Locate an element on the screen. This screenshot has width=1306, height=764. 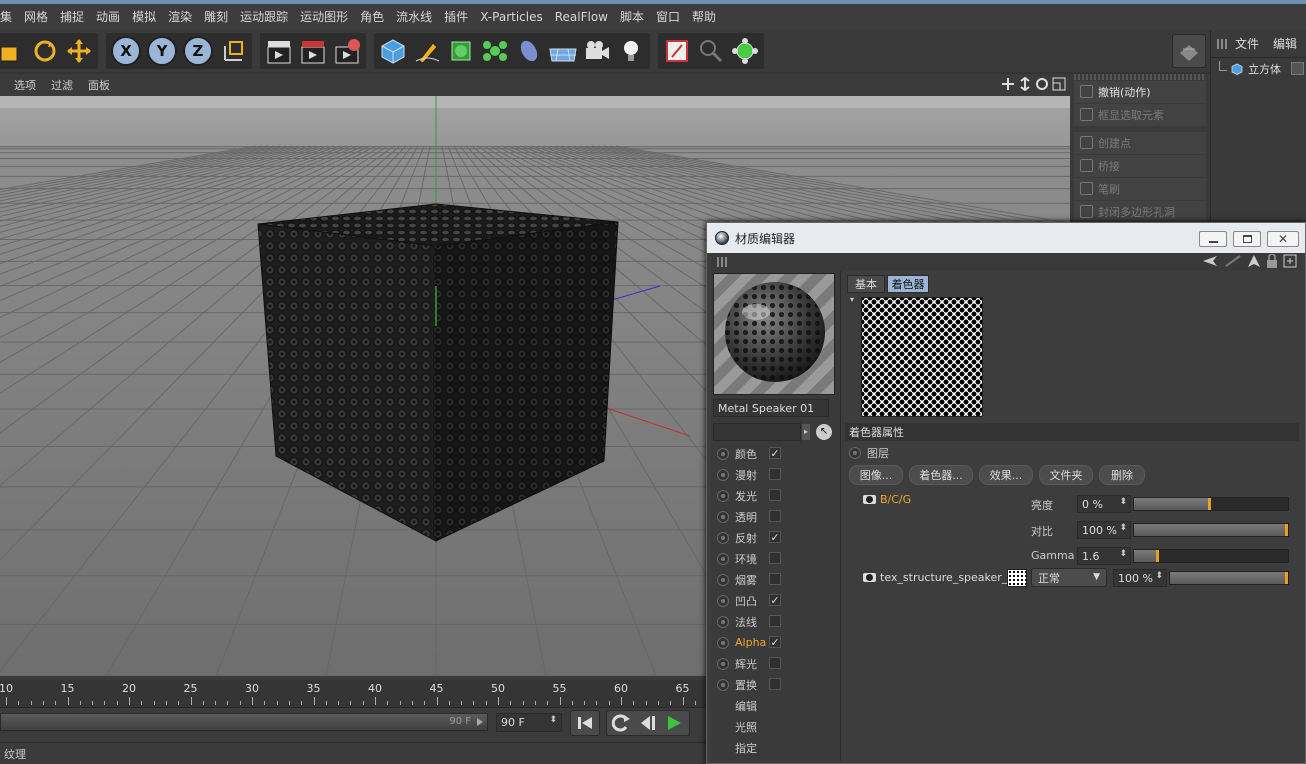
viewport-menu-filter: 过滤 is located at coordinates (61, 85).